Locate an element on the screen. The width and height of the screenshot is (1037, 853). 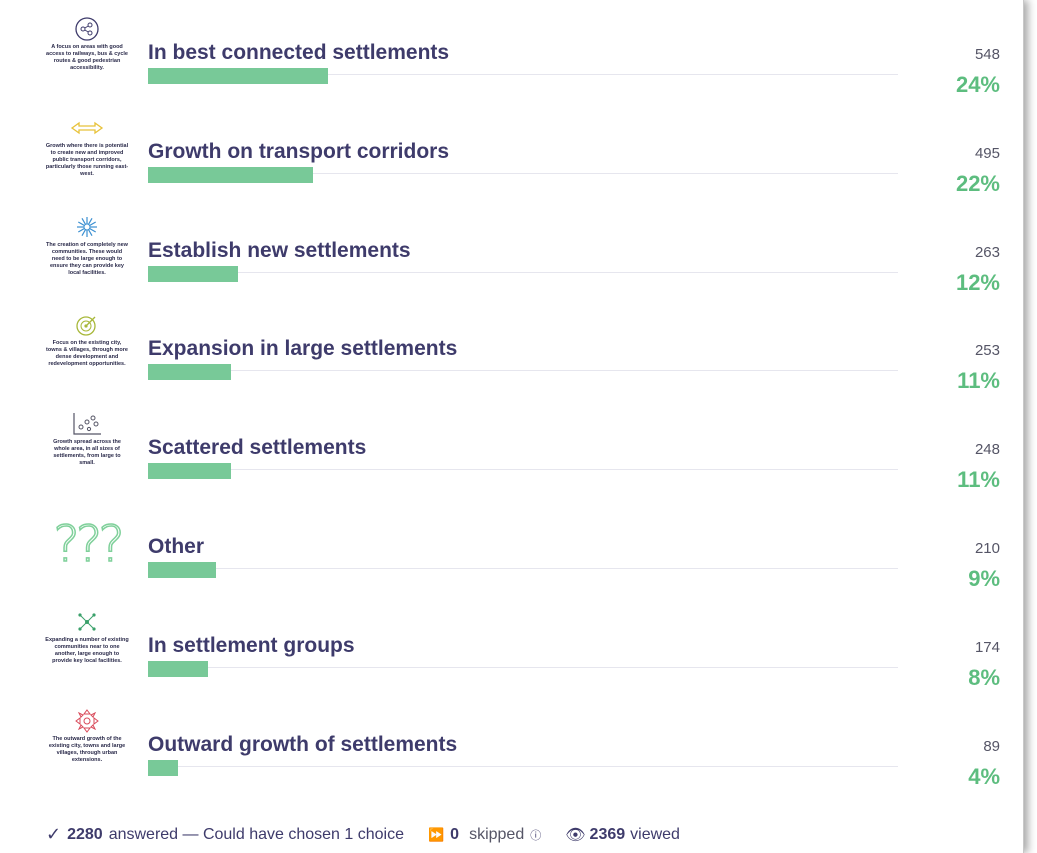
check-icon: ✓ is located at coordinates (54, 834).